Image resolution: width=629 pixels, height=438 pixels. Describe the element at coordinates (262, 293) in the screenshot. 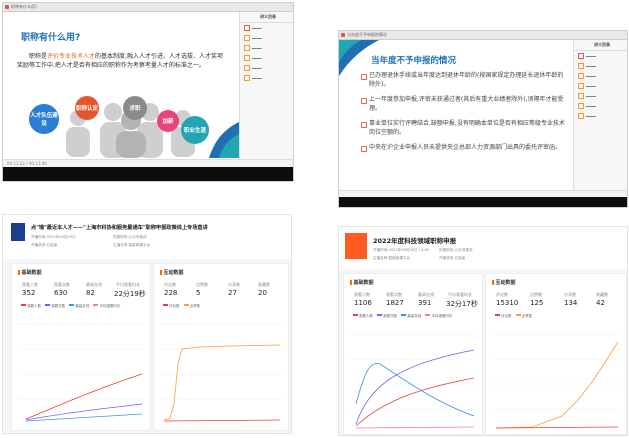

I see `stat-value: 20` at that location.